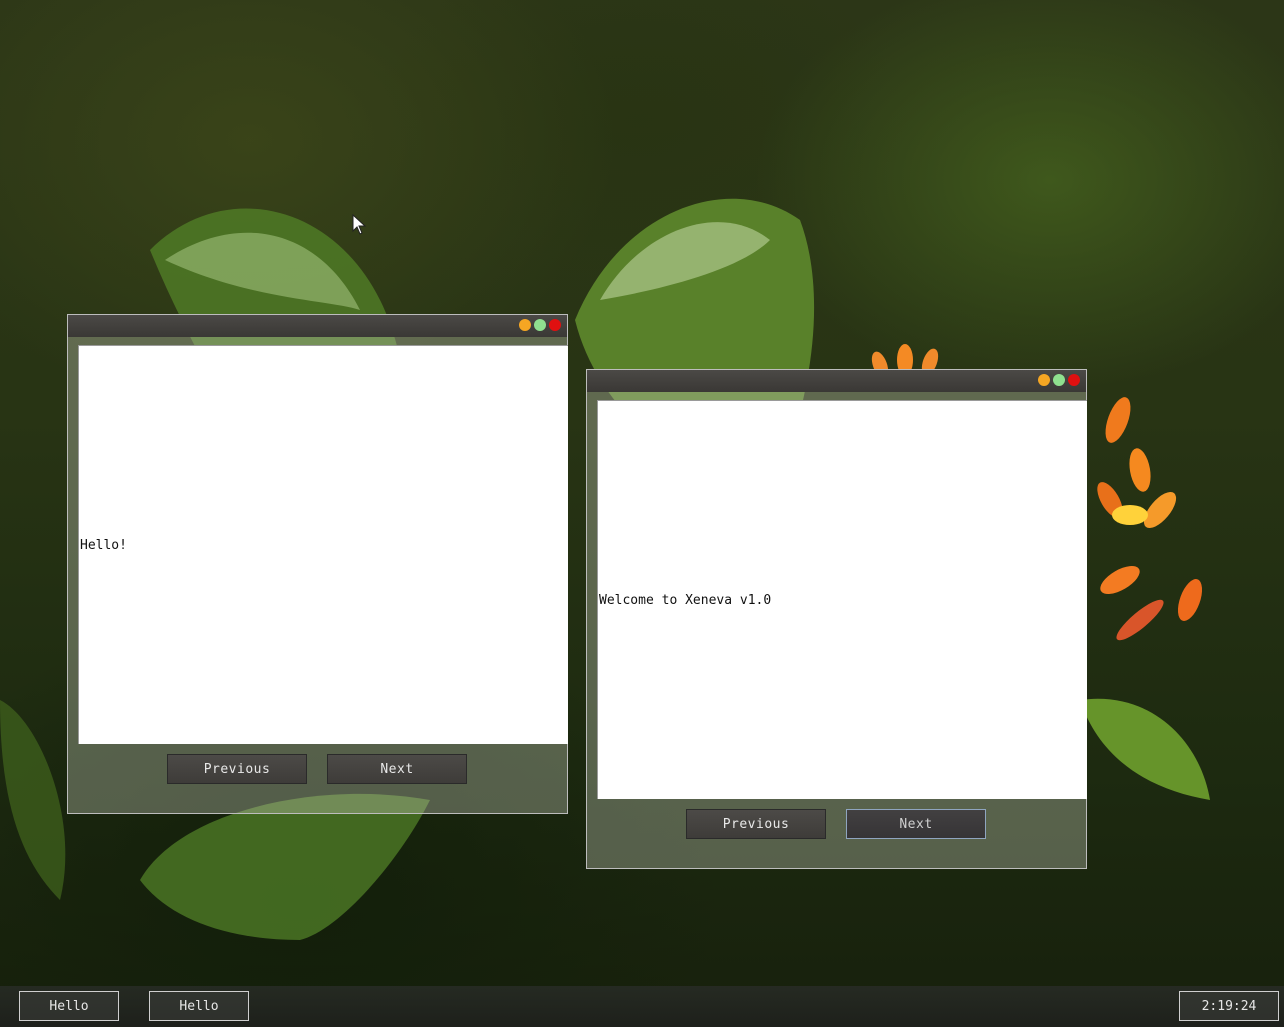 The image size is (1284, 1027). What do you see at coordinates (1229, 1006) in the screenshot?
I see `taskbar-clock: 2:19:24` at bounding box center [1229, 1006].